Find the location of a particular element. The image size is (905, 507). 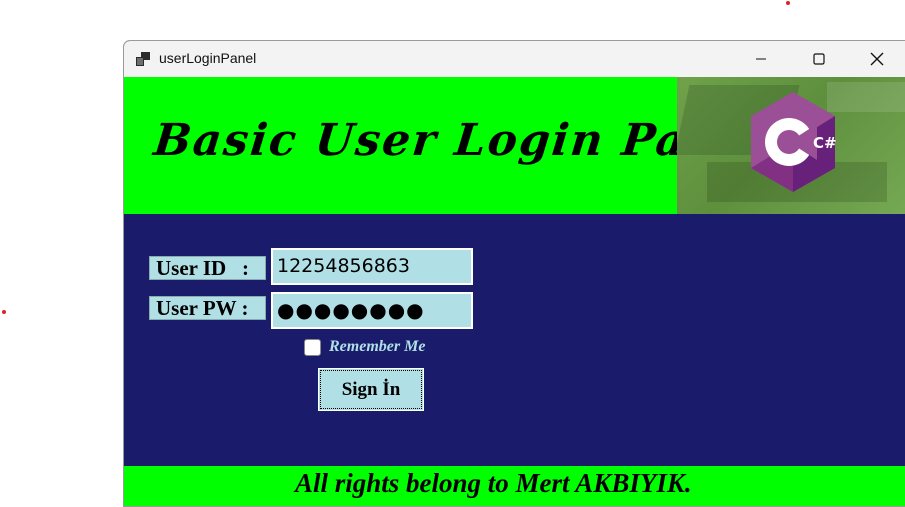

title-bar: userLoginPanel is located at coordinates (514, 59).